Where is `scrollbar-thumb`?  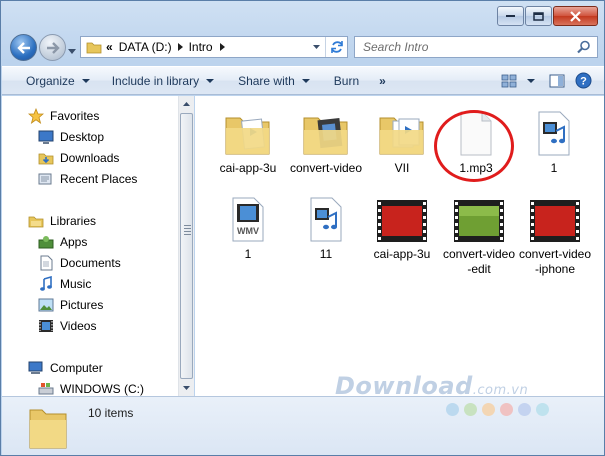 scrollbar-thumb is located at coordinates (186, 246).